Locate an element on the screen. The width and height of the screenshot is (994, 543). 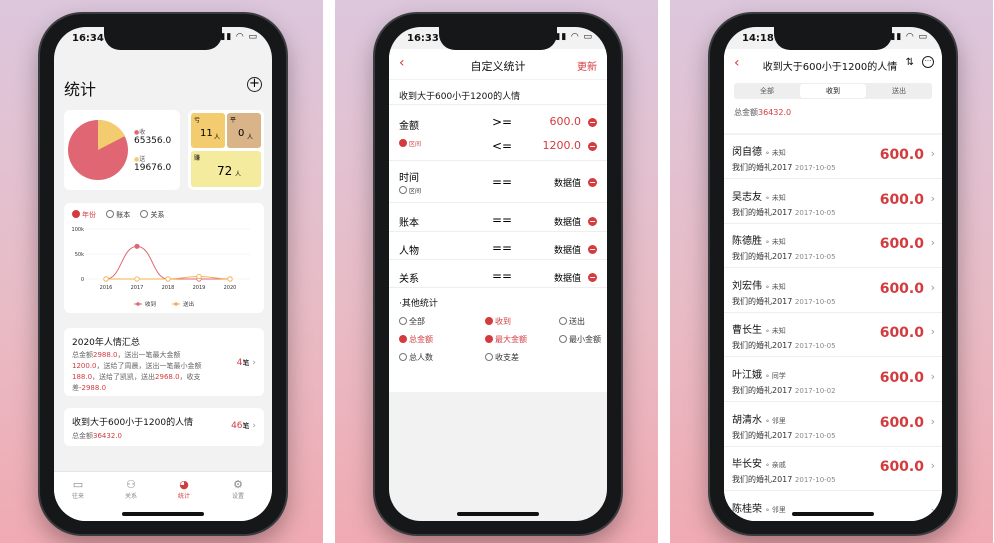
book-op: == is located at coordinates (502, 220).